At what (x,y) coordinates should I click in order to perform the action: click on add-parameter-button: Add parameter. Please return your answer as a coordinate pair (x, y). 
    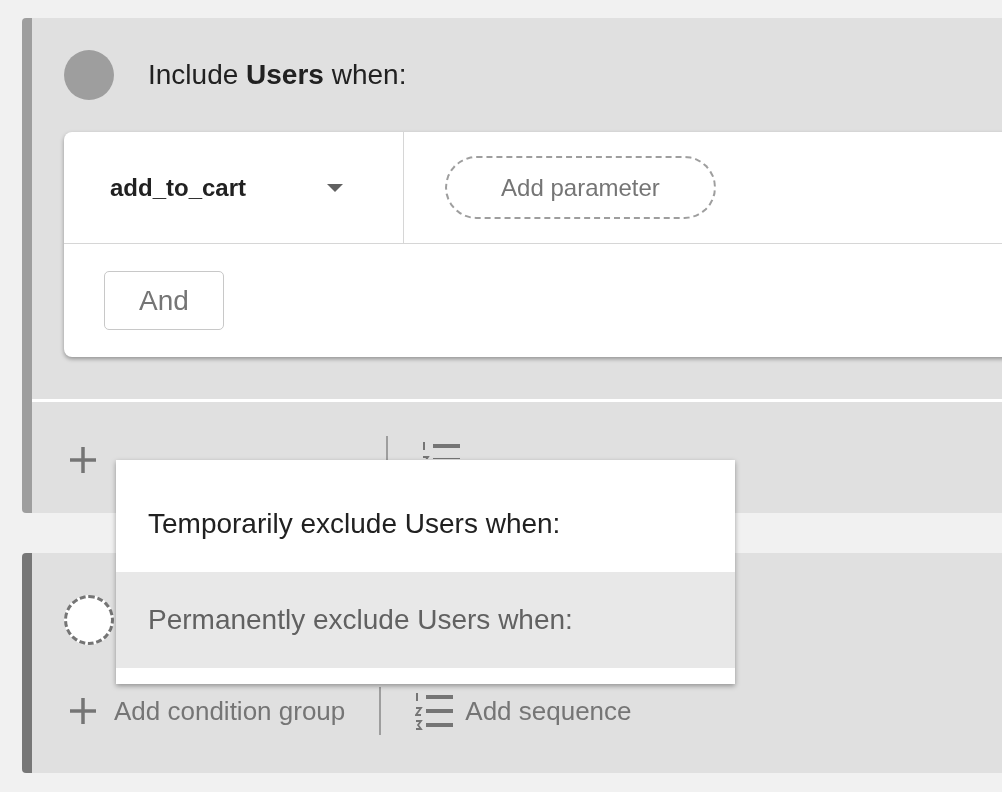
    Looking at the image, I should click on (580, 187).